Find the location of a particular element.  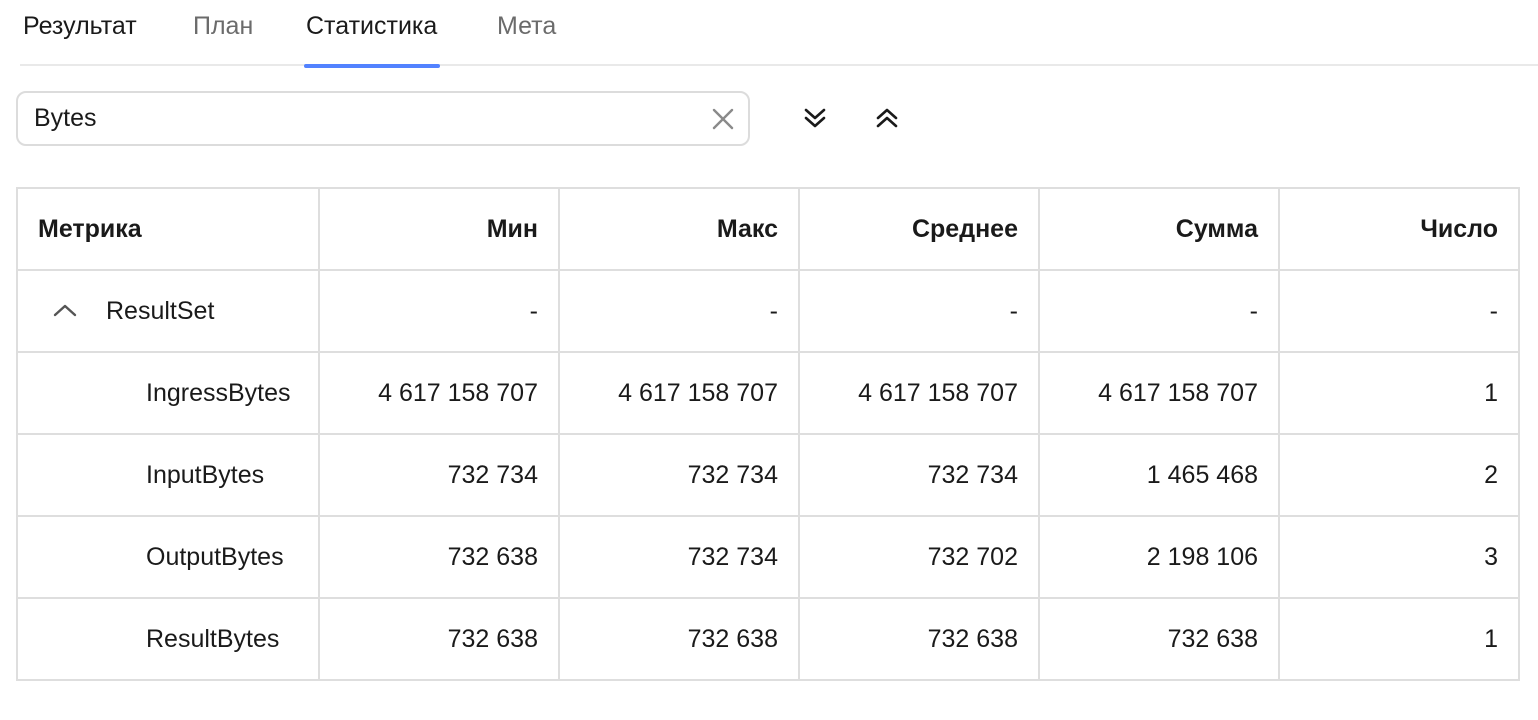

tab-statistics: Статистика is located at coordinates (372, 34).